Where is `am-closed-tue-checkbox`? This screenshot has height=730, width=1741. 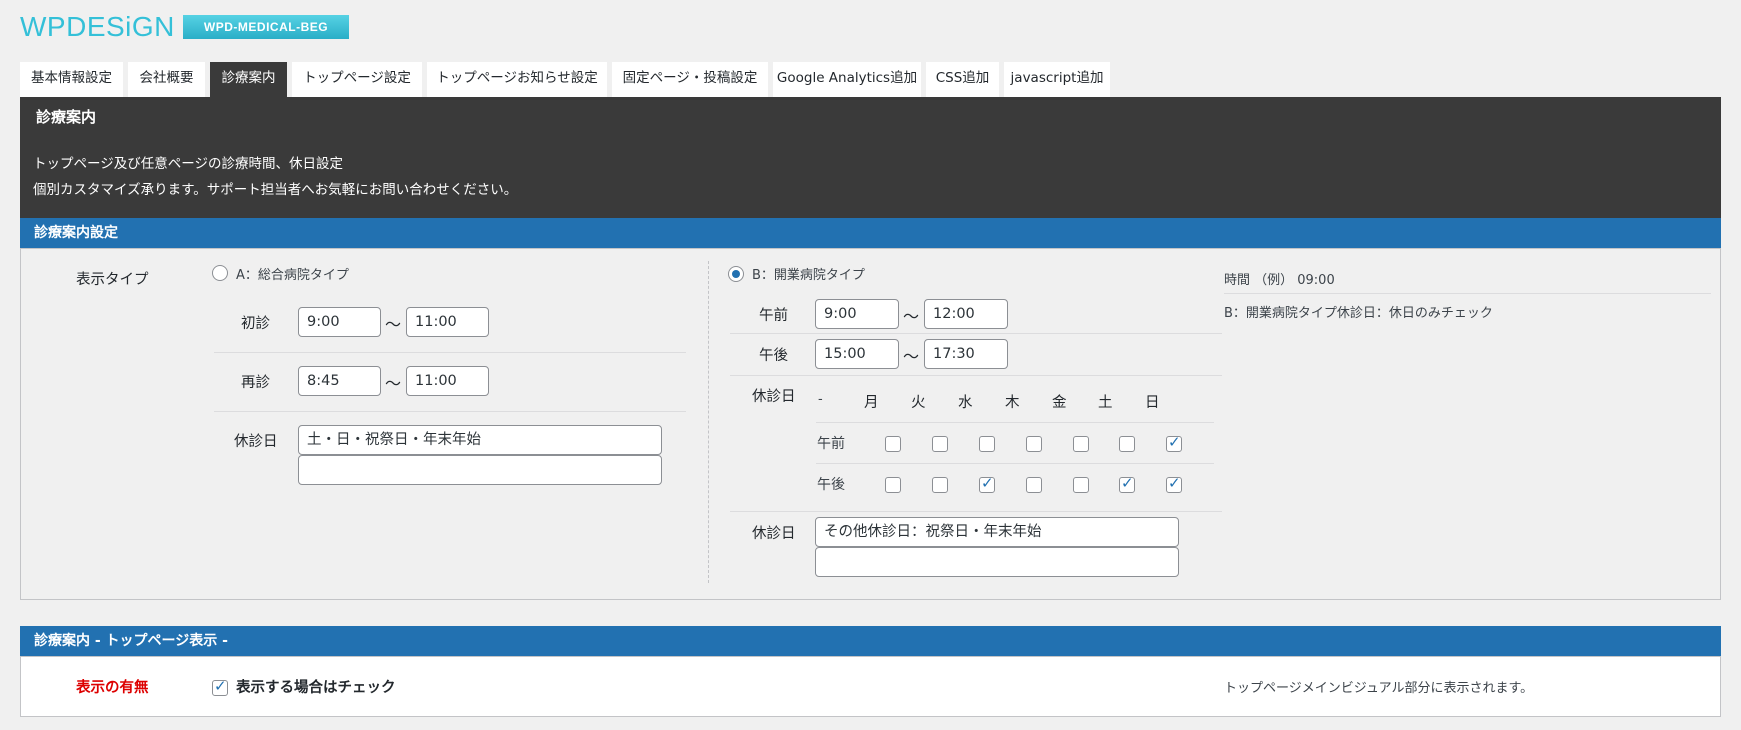 am-closed-tue-checkbox is located at coordinates (940, 444).